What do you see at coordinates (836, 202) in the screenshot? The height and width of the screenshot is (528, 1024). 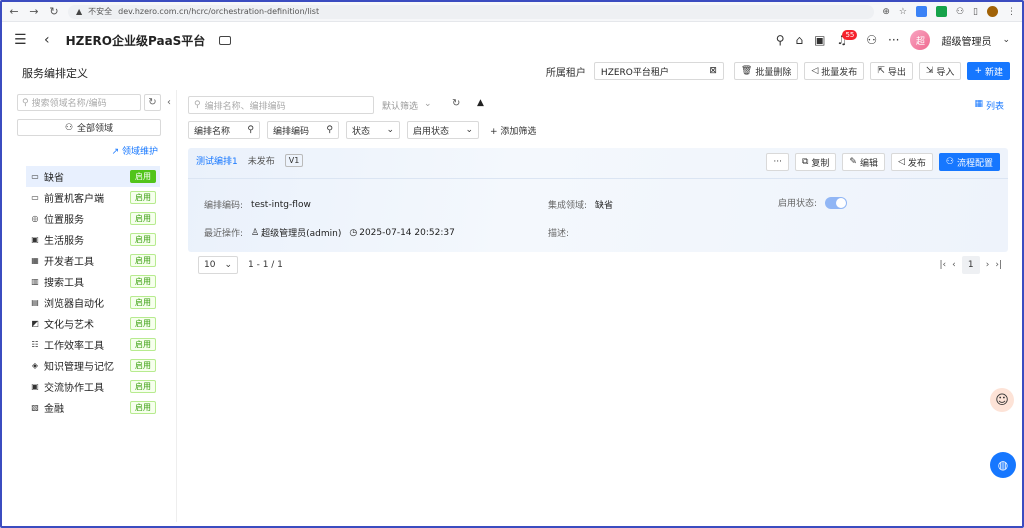 I see `enable-toggle` at bounding box center [836, 202].